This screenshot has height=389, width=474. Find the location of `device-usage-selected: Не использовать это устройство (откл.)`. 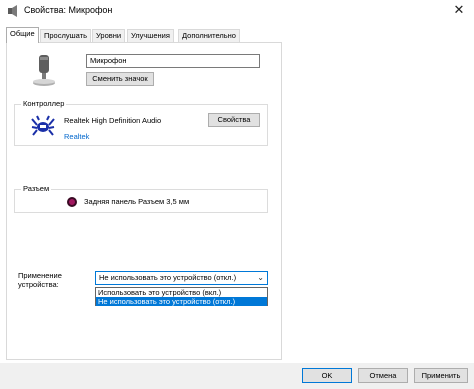

device-usage-selected: Не использовать это устройство (откл.) is located at coordinates (168, 277).